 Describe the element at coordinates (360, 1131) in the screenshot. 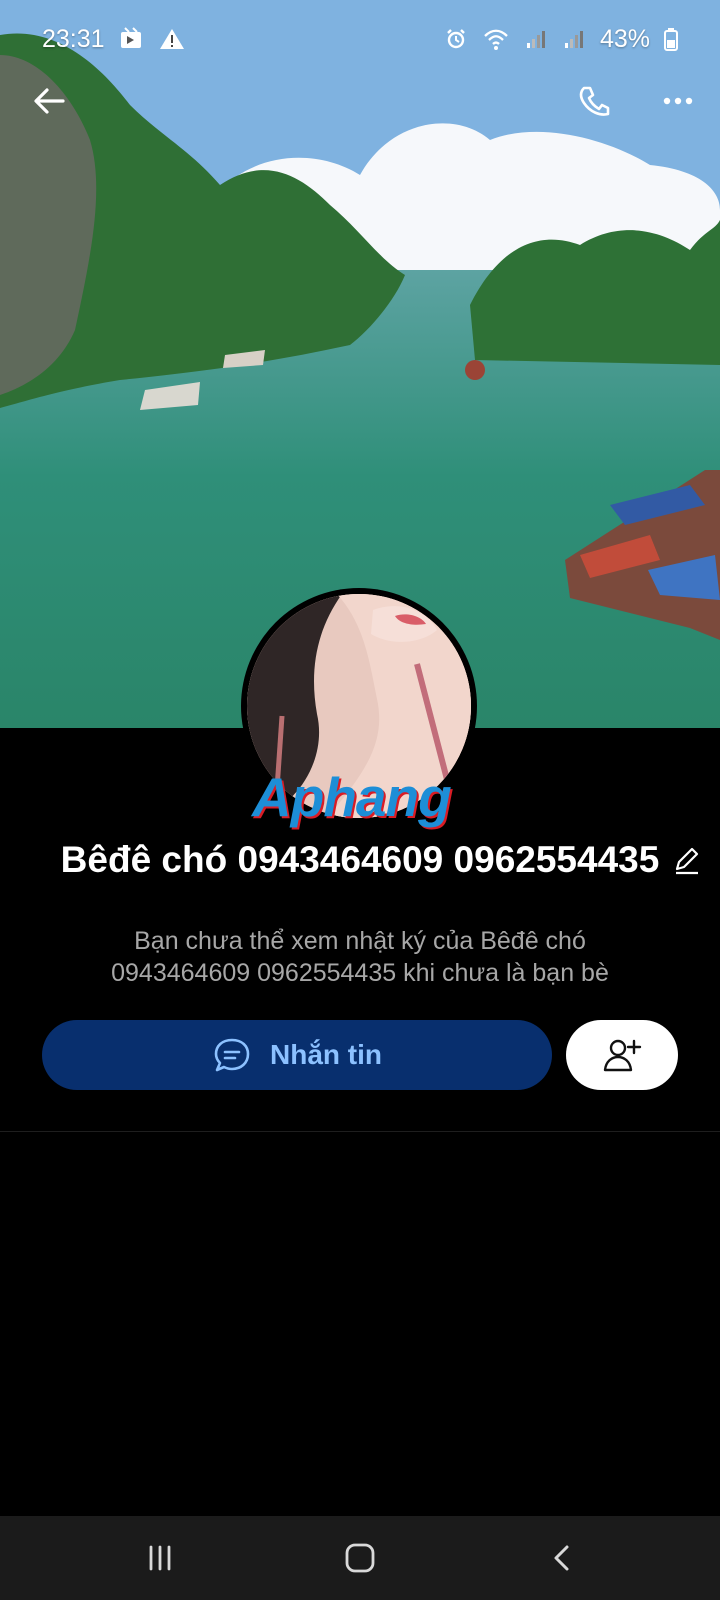

I see `section-divider` at that location.